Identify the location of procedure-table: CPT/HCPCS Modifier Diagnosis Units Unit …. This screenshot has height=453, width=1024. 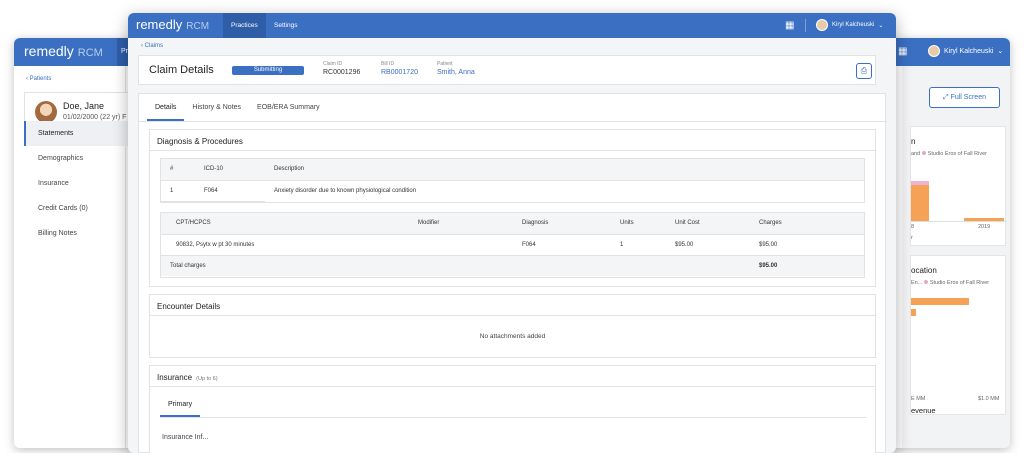
(512, 245).